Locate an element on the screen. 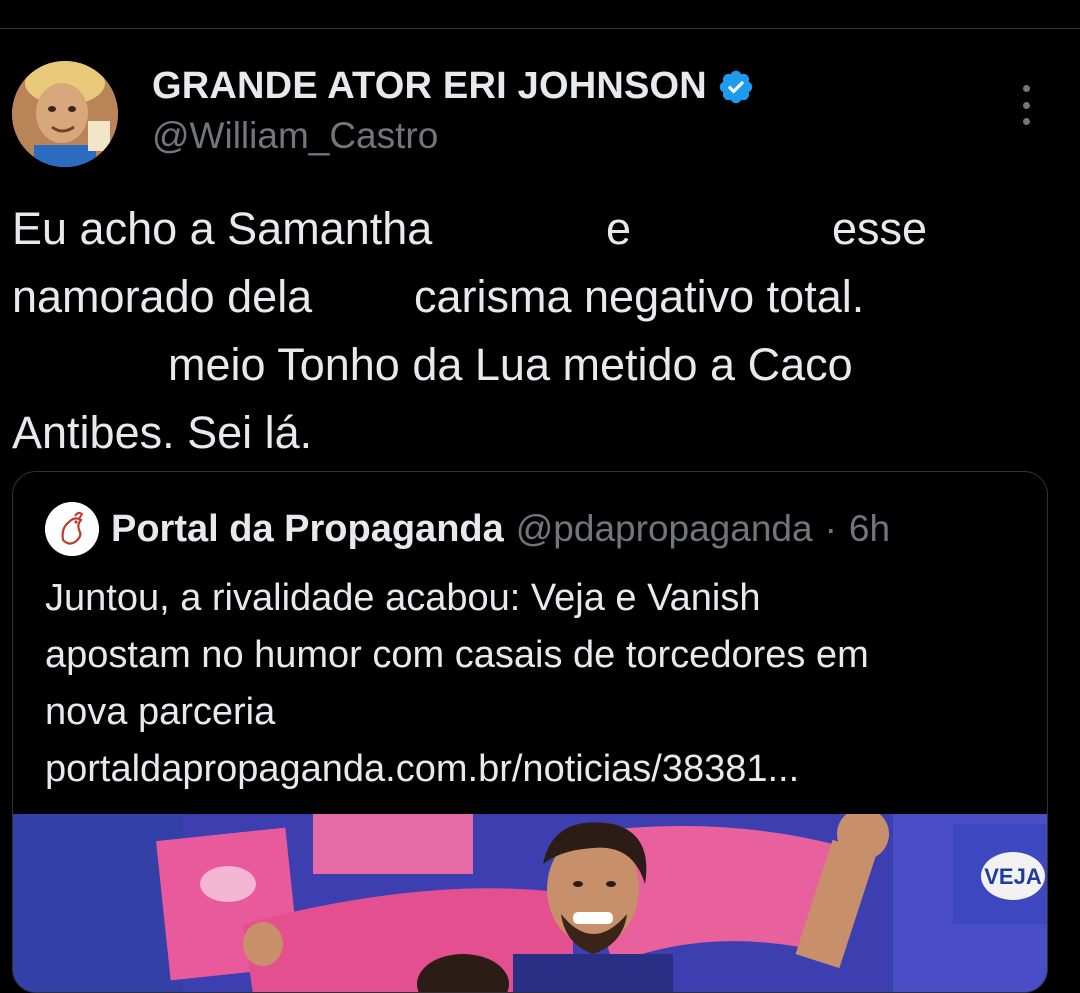 The width and height of the screenshot is (1080, 993). more-options-icon is located at coordinates (1026, 105).